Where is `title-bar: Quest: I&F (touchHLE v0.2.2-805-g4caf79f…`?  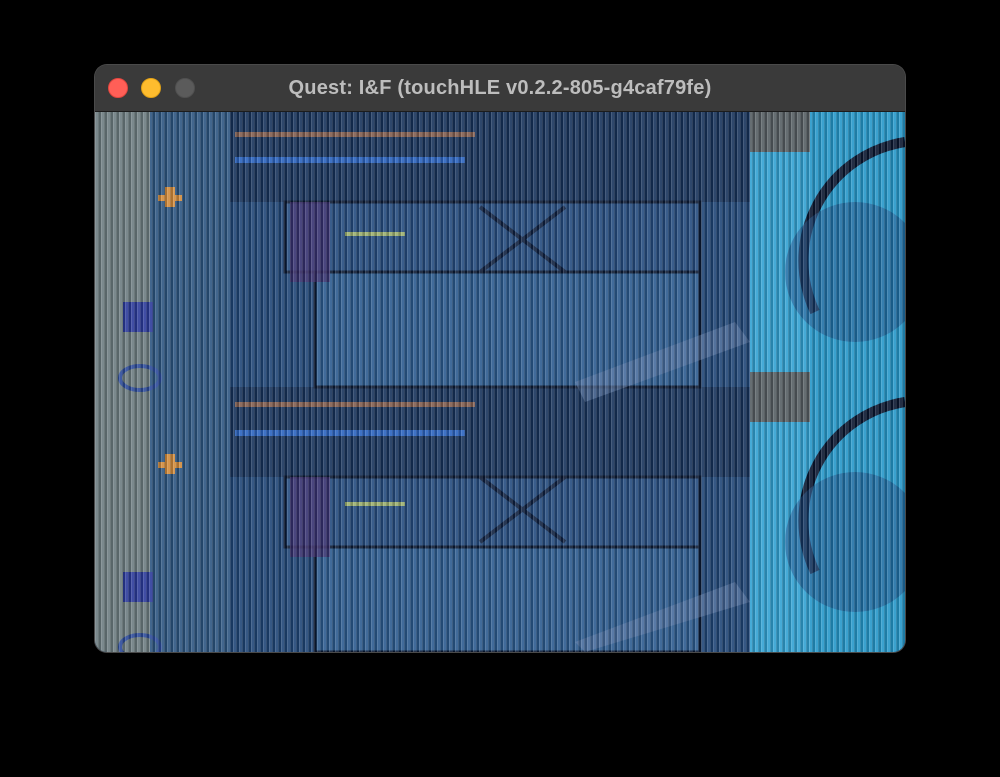
title-bar: Quest: I&F (touchHLE v0.2.2-805-g4caf79f… is located at coordinates (500, 88).